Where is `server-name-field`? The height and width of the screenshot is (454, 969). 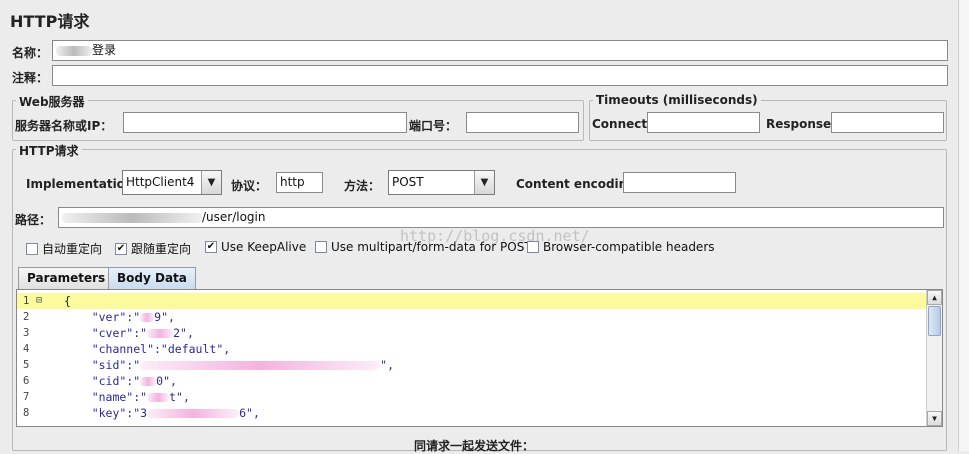 server-name-field is located at coordinates (265, 122).